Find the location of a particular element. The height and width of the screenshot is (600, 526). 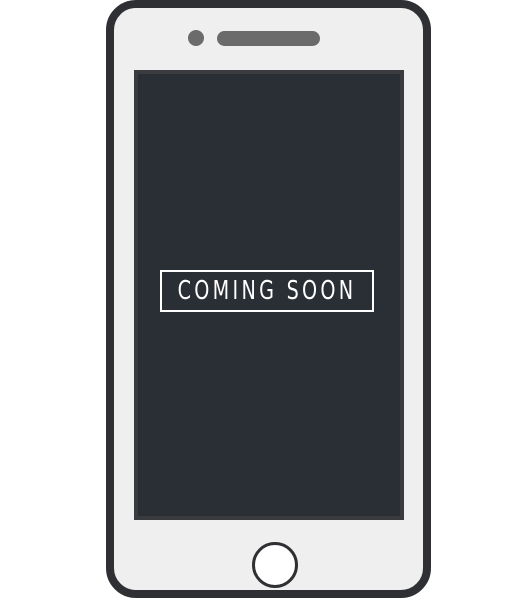

front-camera-icon is located at coordinates (196, 38).